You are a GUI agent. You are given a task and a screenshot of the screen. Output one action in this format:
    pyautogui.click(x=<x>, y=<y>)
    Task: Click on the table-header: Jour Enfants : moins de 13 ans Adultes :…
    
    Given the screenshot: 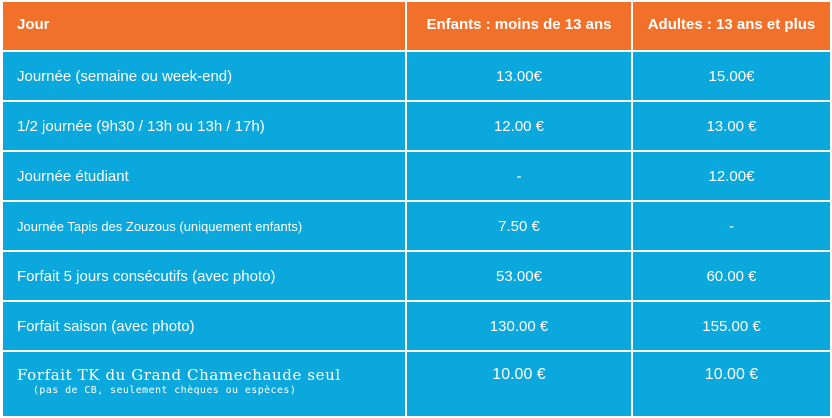 What is the action you would take?
    pyautogui.click(x=416, y=26)
    